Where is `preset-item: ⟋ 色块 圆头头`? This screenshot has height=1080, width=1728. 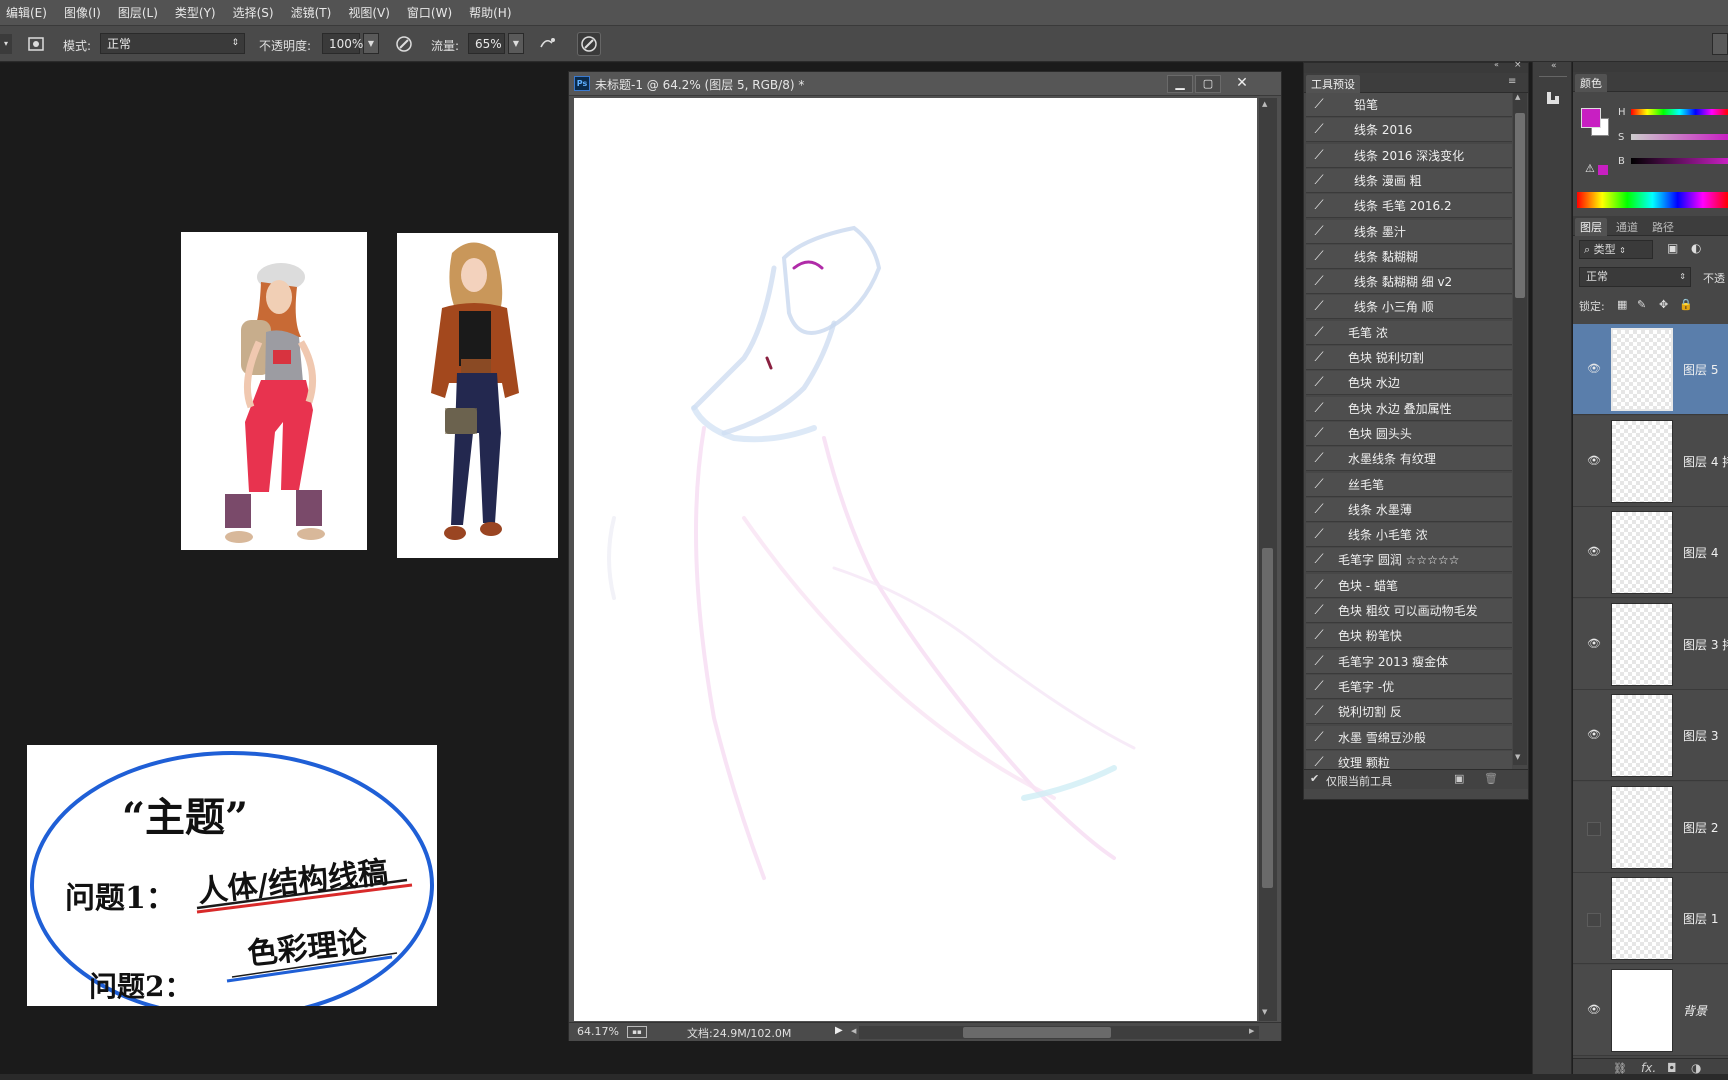
preset-item: ⟋ 色块 圆头头 is located at coordinates (1409, 433).